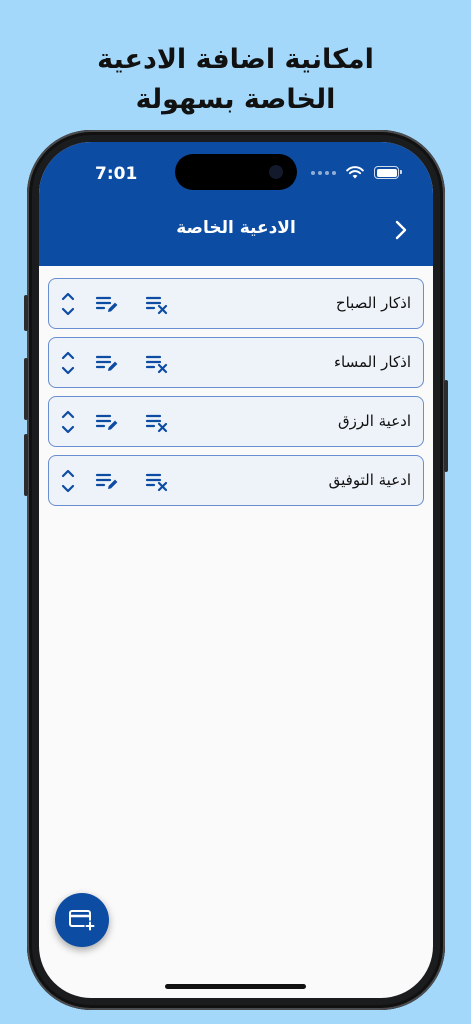 The width and height of the screenshot is (471, 1024). I want to click on list-item: اذكار المساء, so click(236, 362).